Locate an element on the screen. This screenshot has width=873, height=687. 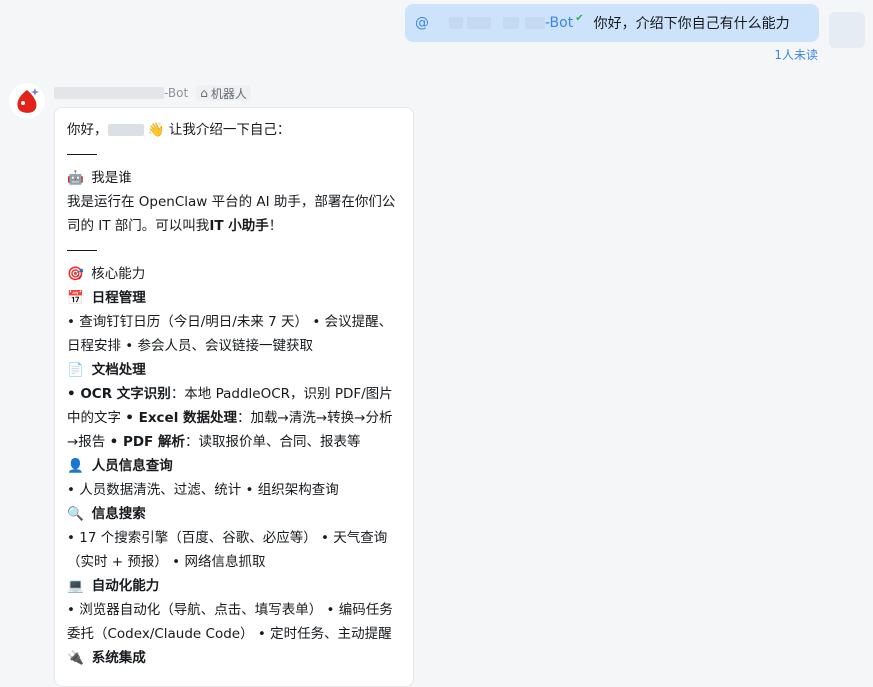
blurred-user-name is located at coordinates (125, 130).